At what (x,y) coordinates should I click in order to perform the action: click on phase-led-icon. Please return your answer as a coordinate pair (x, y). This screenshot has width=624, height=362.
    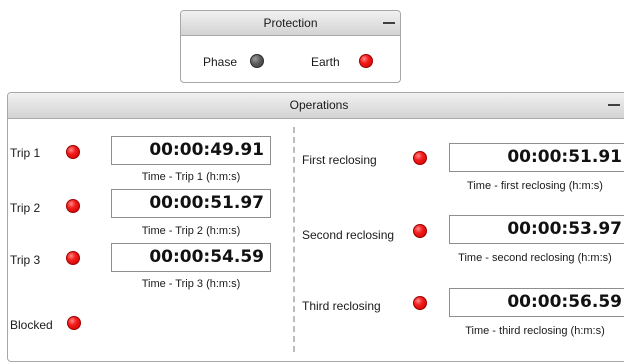
    Looking at the image, I should click on (257, 61).